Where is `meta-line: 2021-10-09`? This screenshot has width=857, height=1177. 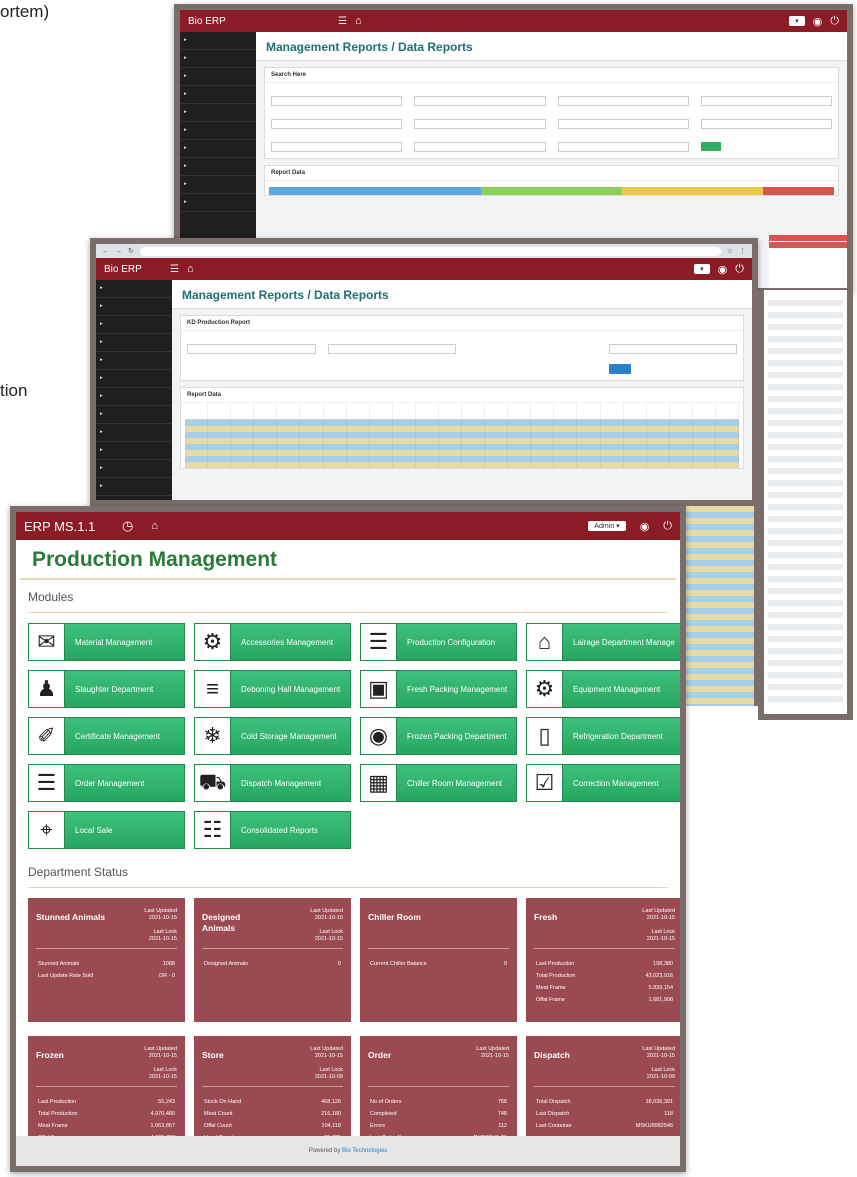 meta-line: 2021-10-09 is located at coordinates (660, 1077).